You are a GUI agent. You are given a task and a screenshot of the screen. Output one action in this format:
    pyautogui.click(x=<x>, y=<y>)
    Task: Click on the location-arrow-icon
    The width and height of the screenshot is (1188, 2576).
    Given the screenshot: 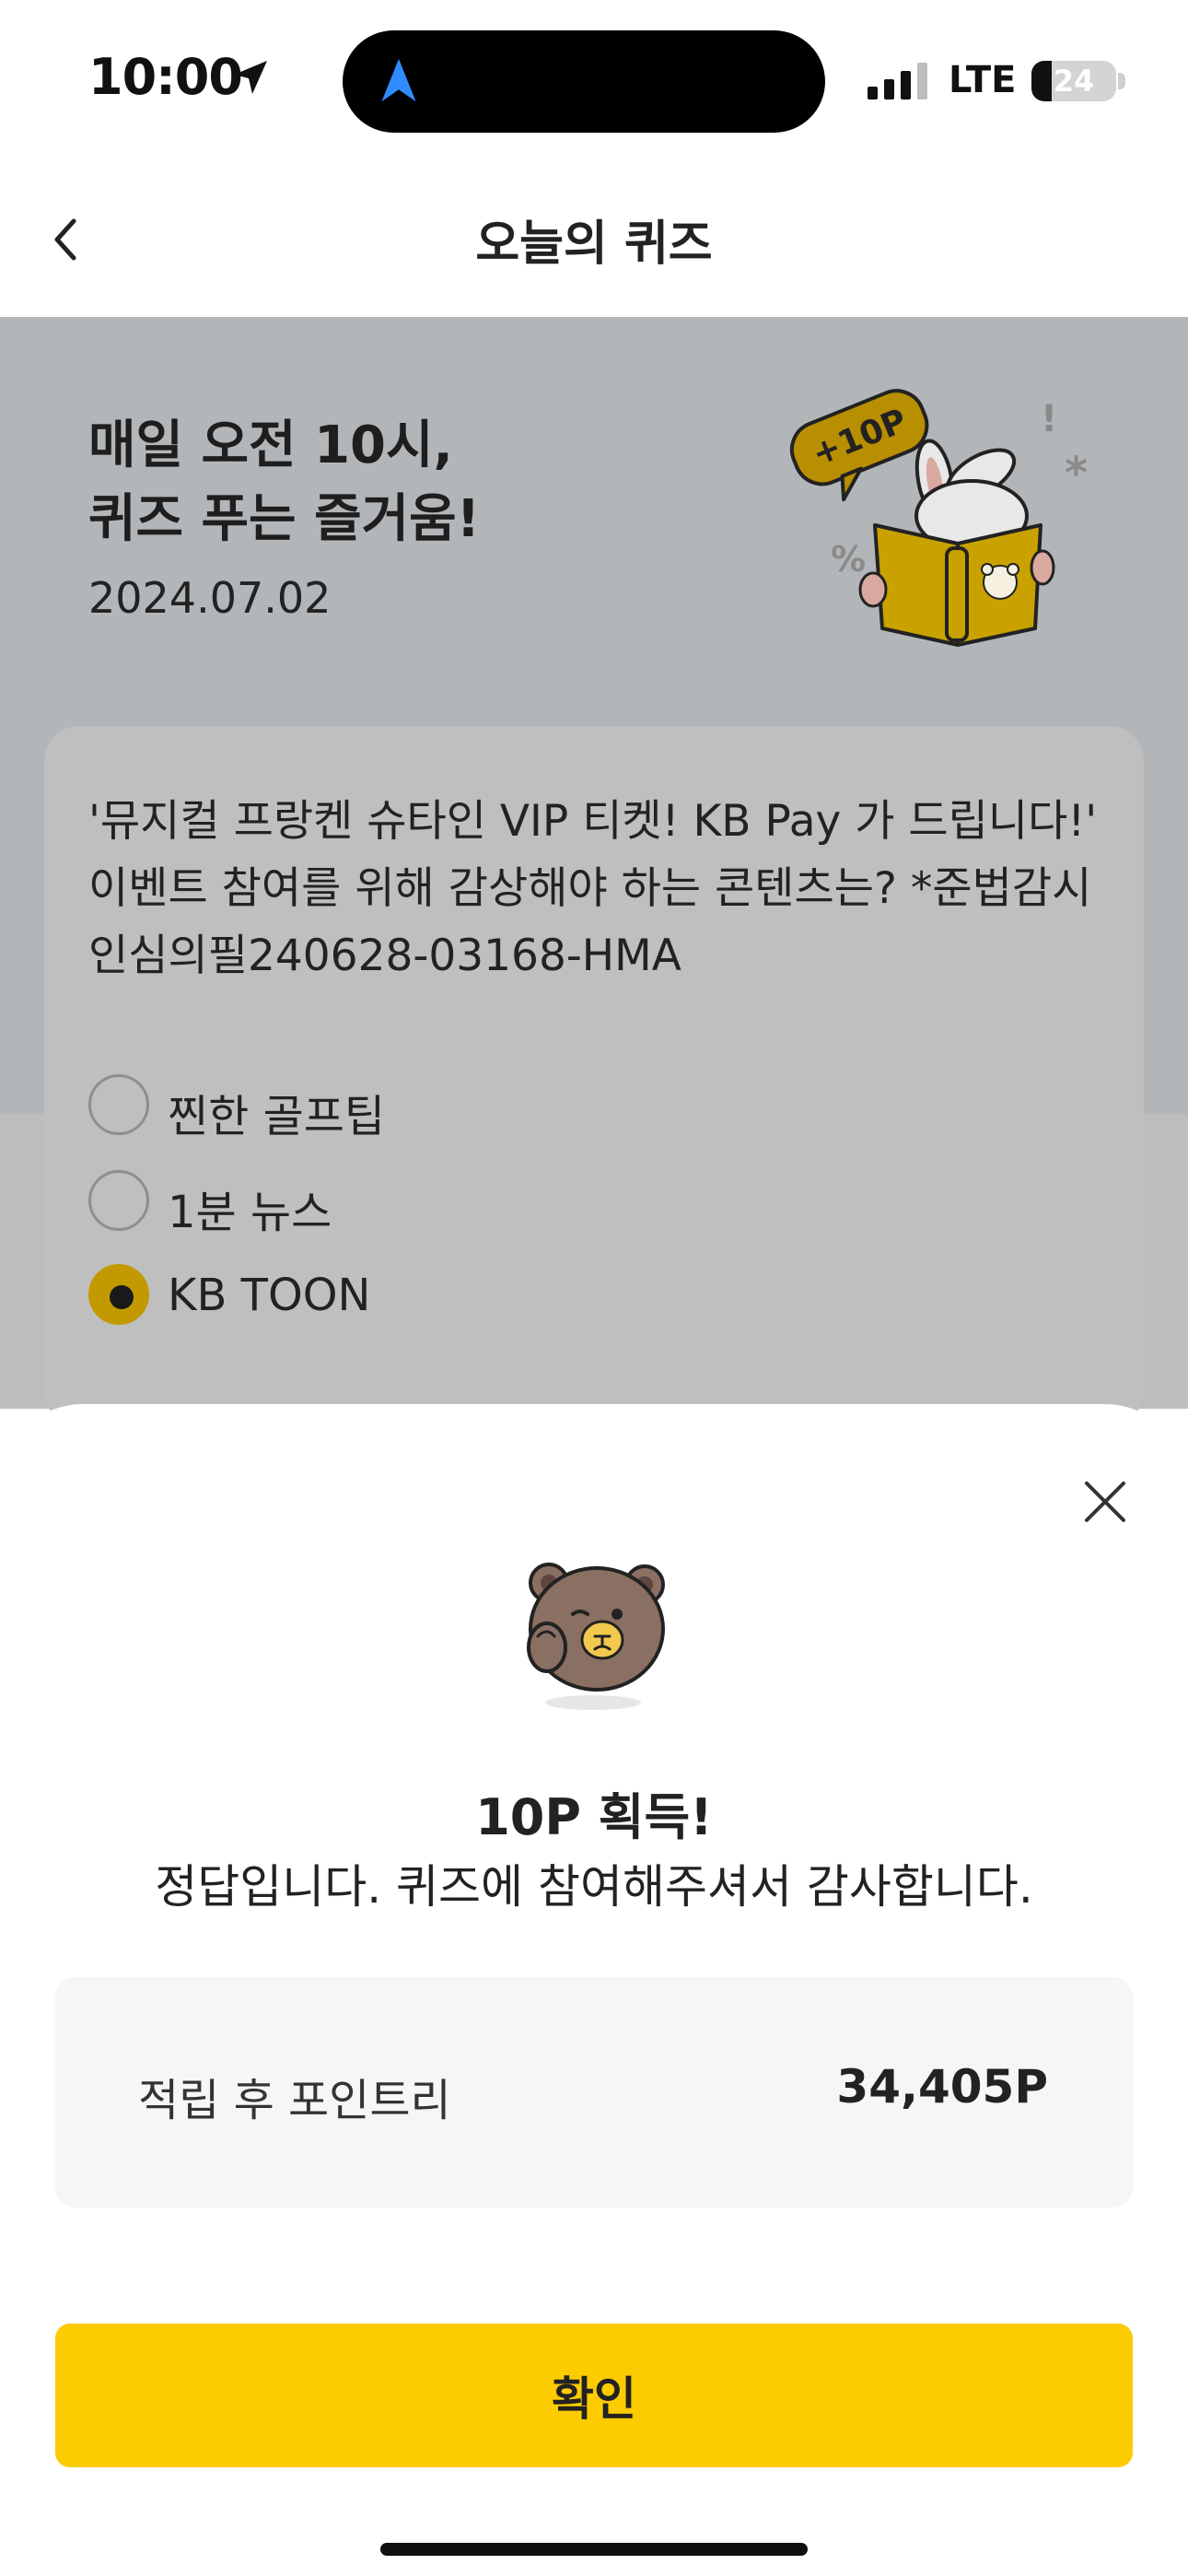 What is the action you would take?
    pyautogui.click(x=250, y=77)
    